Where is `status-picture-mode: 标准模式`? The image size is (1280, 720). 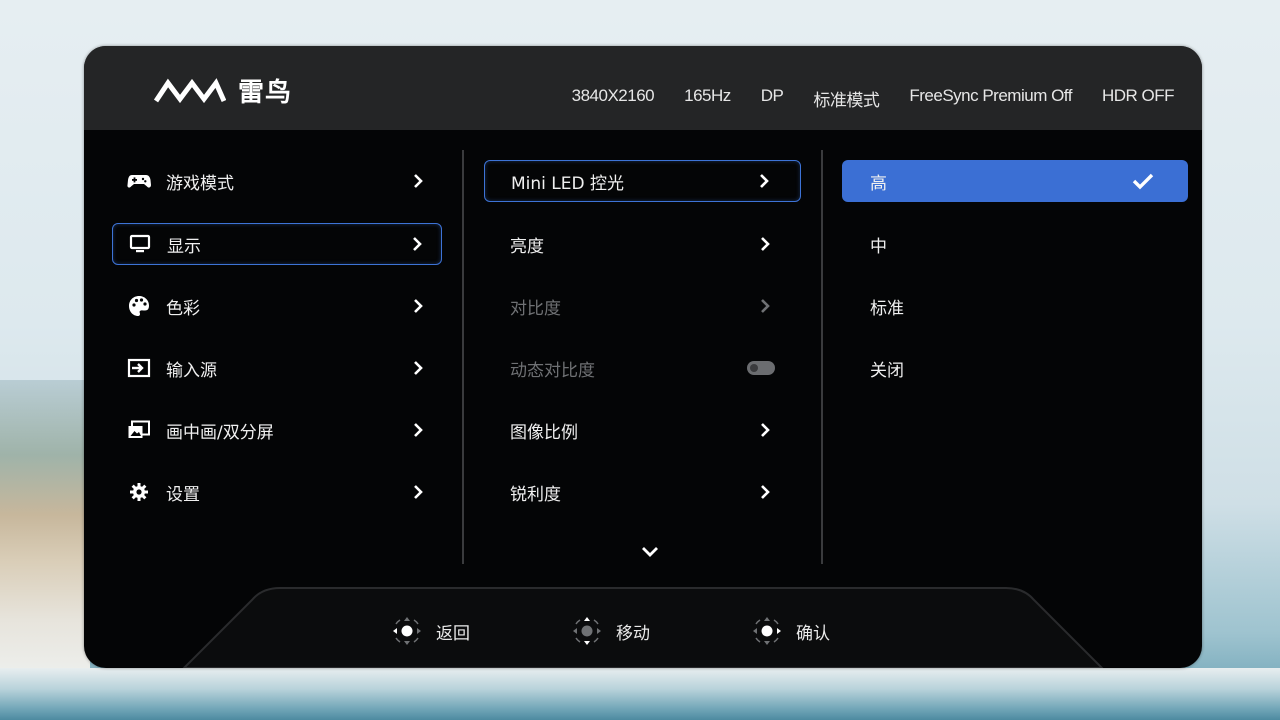 status-picture-mode: 标准模式 is located at coordinates (846, 100).